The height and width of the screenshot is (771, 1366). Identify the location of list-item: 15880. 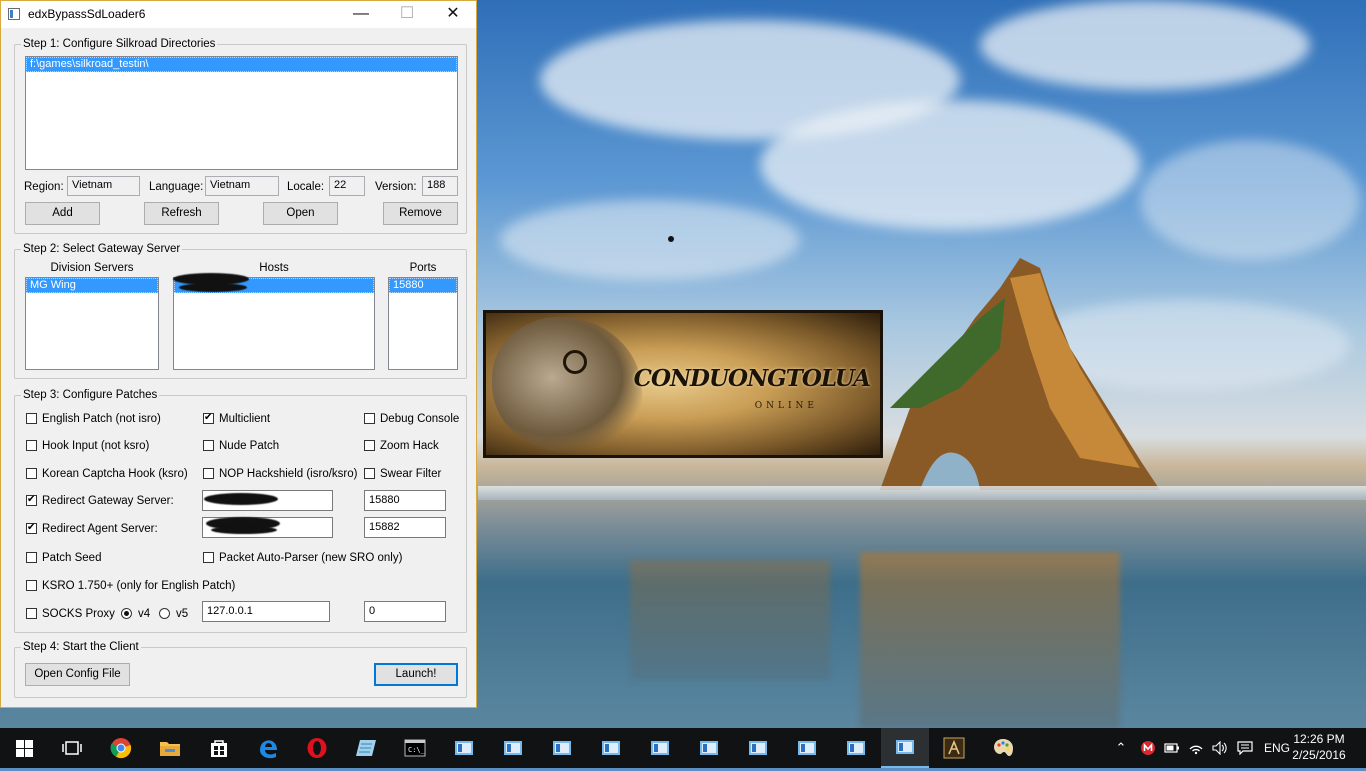
(423, 285).